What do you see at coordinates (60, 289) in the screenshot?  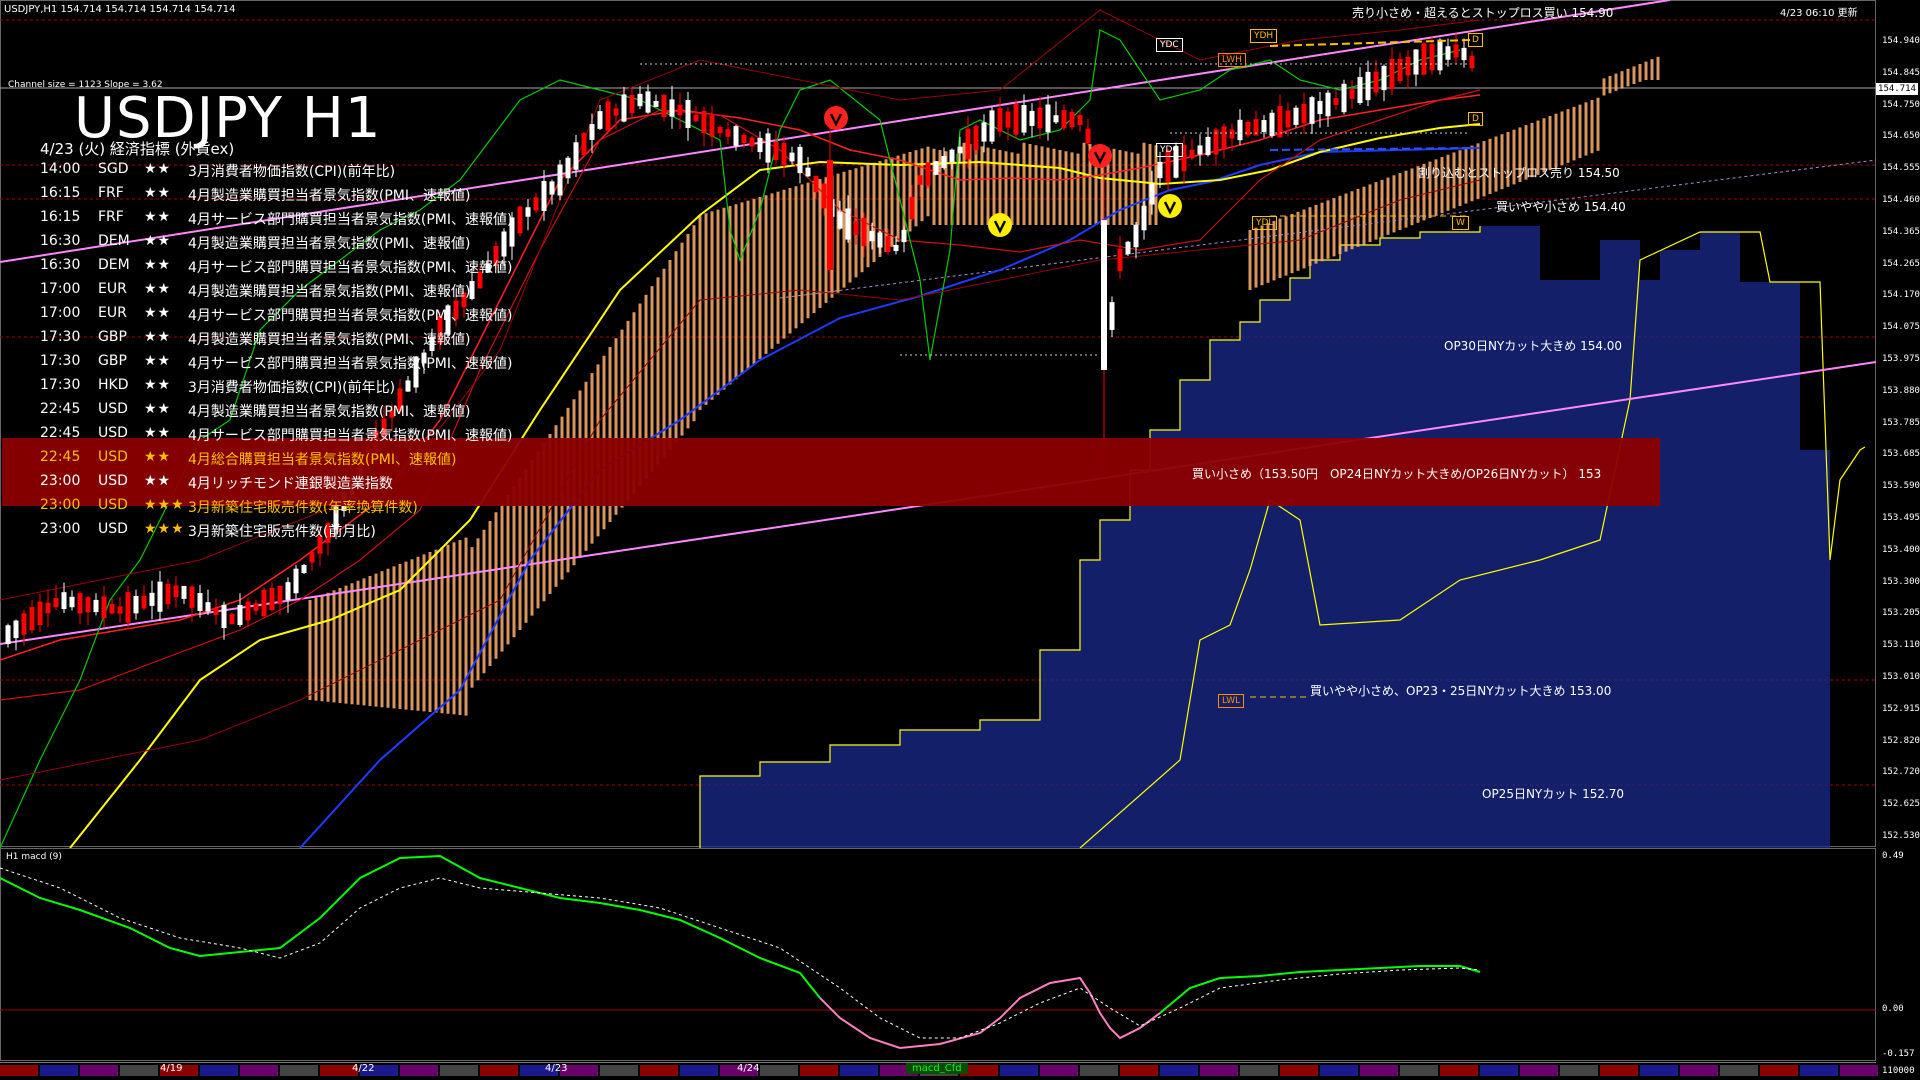 I see `event-time: 17:00` at bounding box center [60, 289].